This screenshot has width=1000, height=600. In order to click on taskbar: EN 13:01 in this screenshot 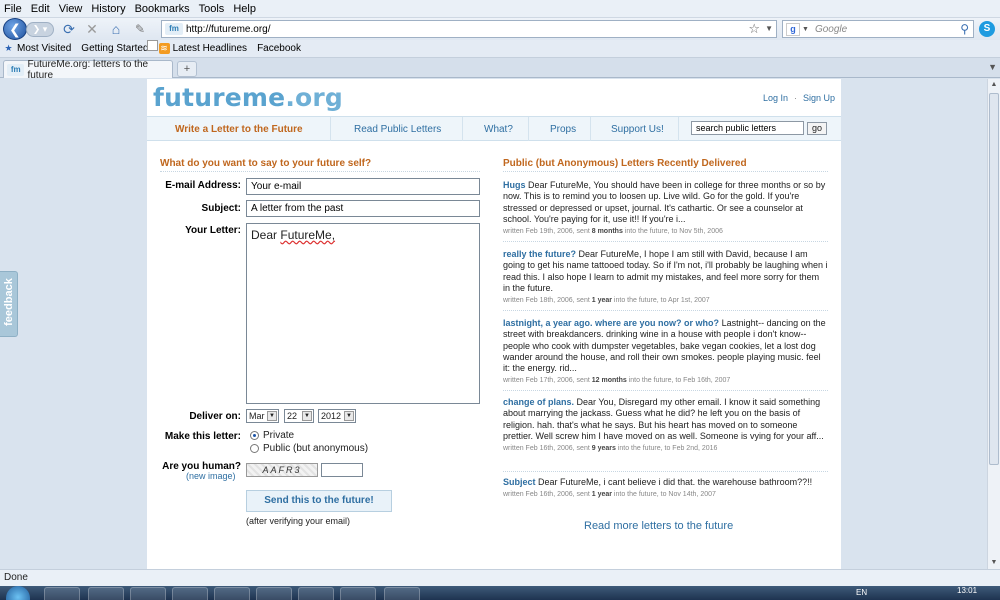, I will do `click(500, 593)`.